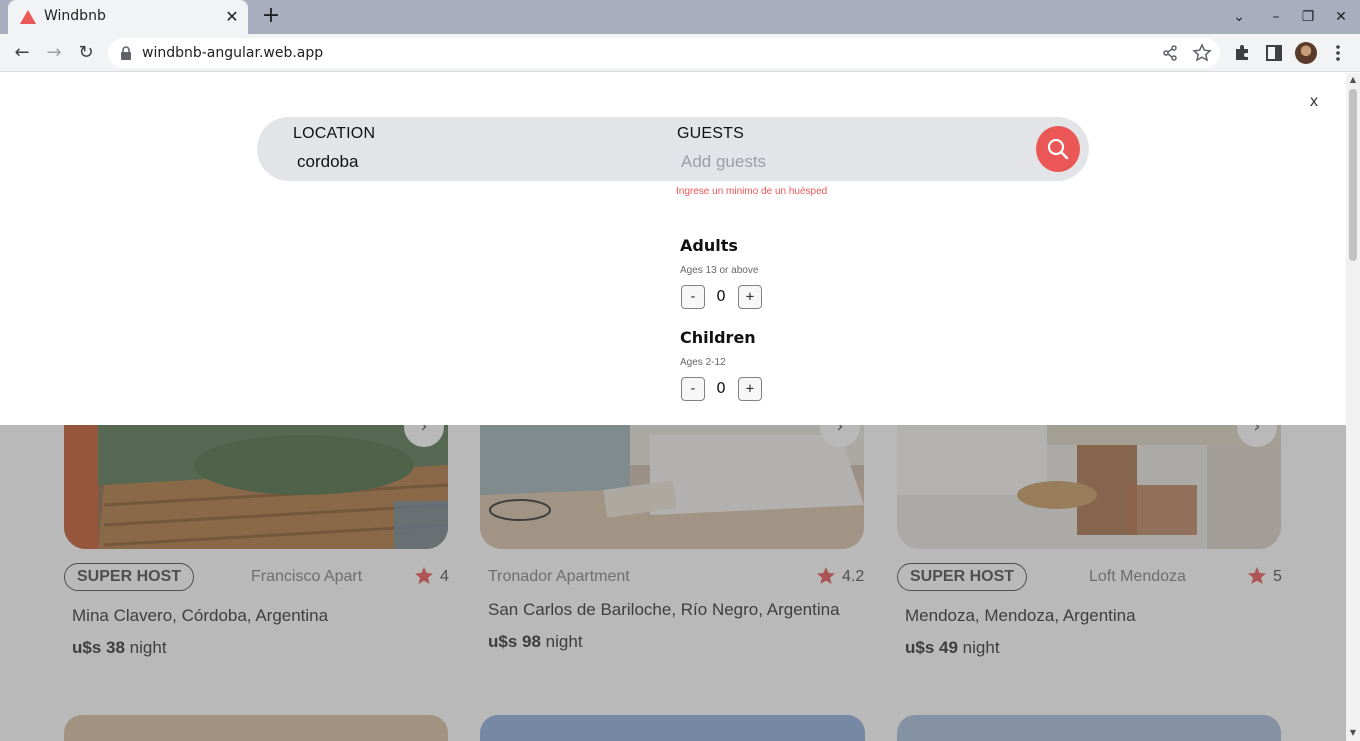  I want to click on address-bar: windbnb-angular.web.app, so click(664, 53).